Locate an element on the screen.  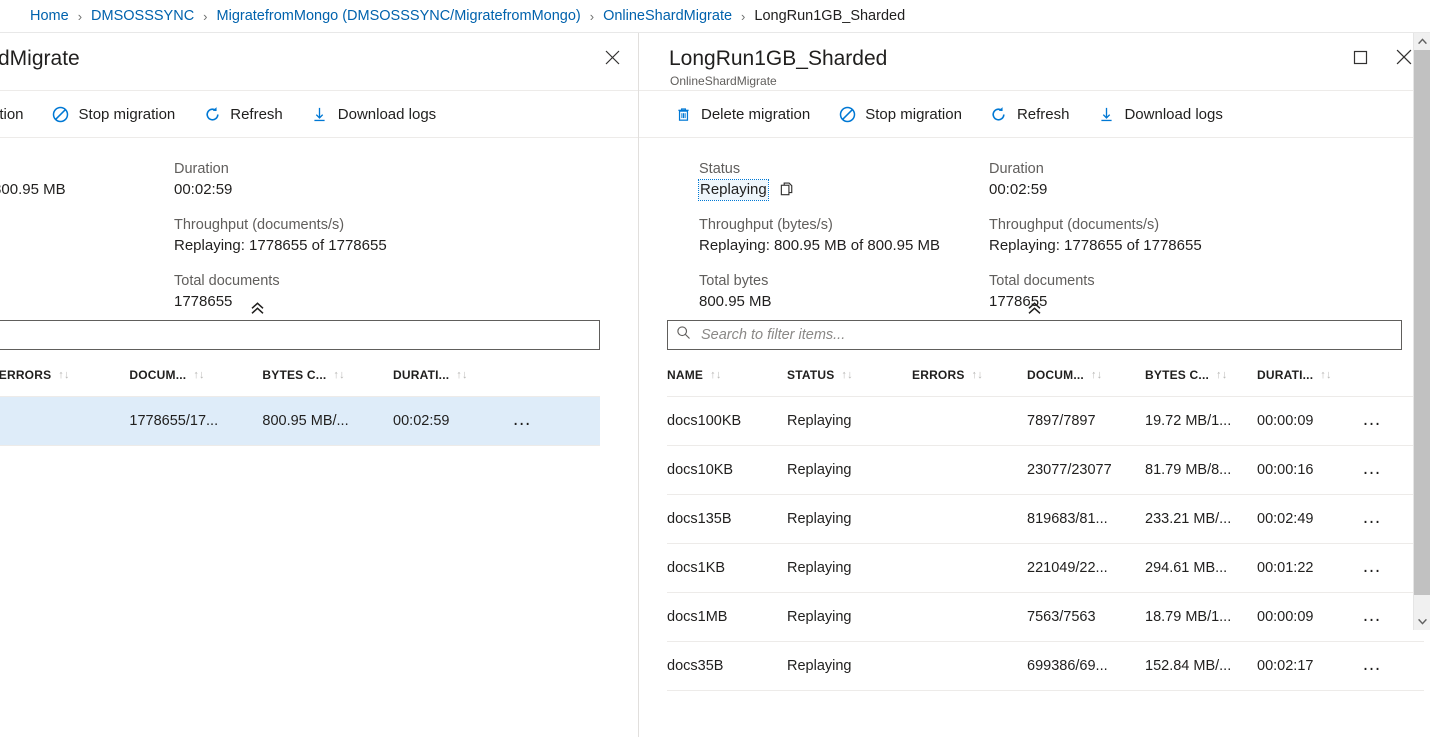
right-search-row is located at coordinates (1034, 335).